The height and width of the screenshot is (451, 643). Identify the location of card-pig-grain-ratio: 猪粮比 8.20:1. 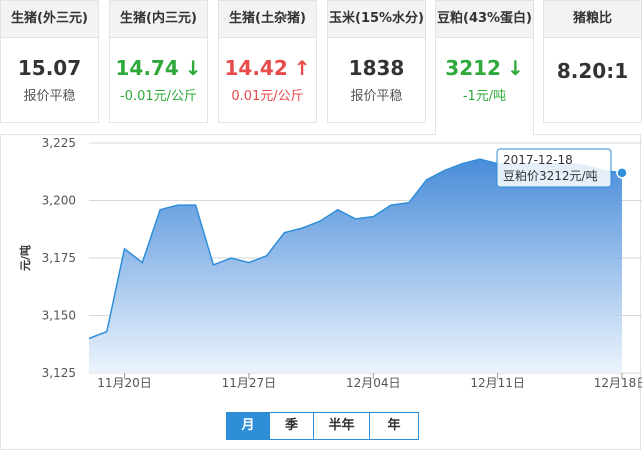
(592, 61).